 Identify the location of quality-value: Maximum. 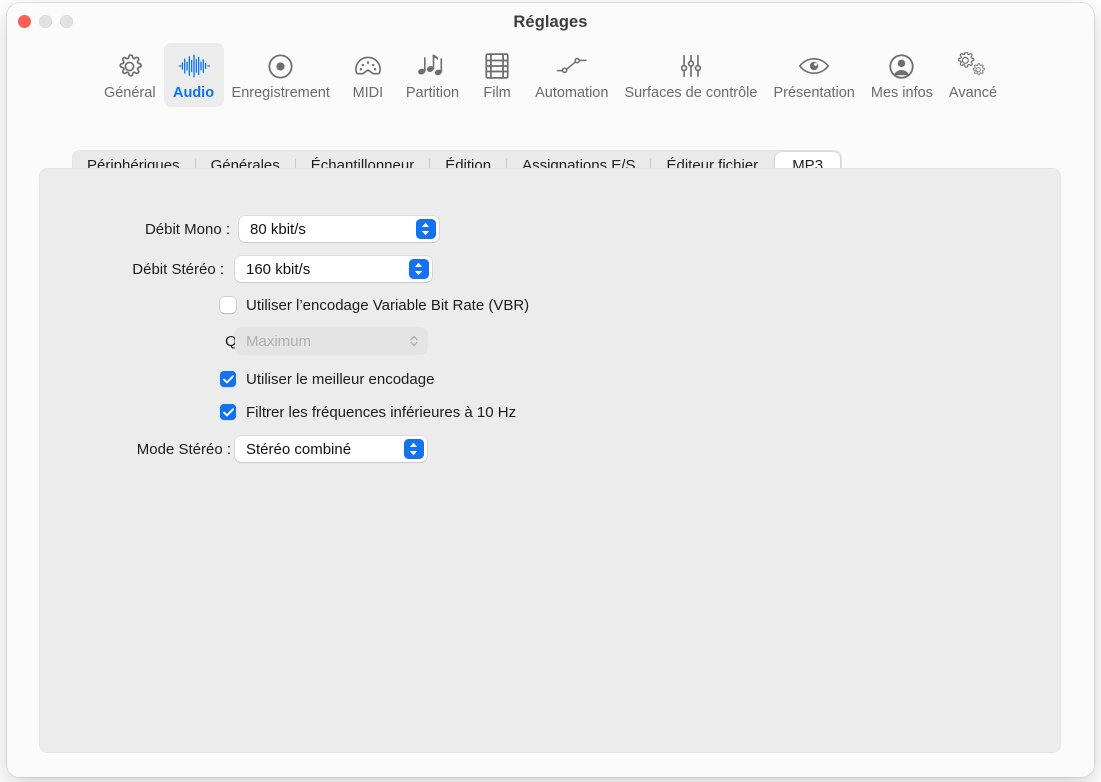
(279, 341).